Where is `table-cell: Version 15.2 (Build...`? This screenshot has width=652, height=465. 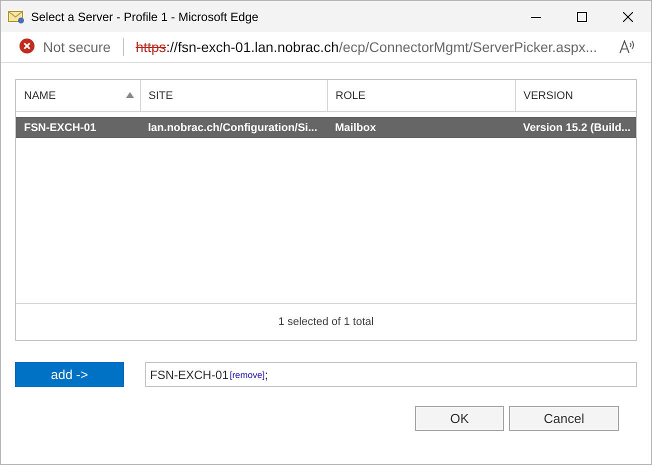 table-cell: Version 15.2 (Build... is located at coordinates (575, 127).